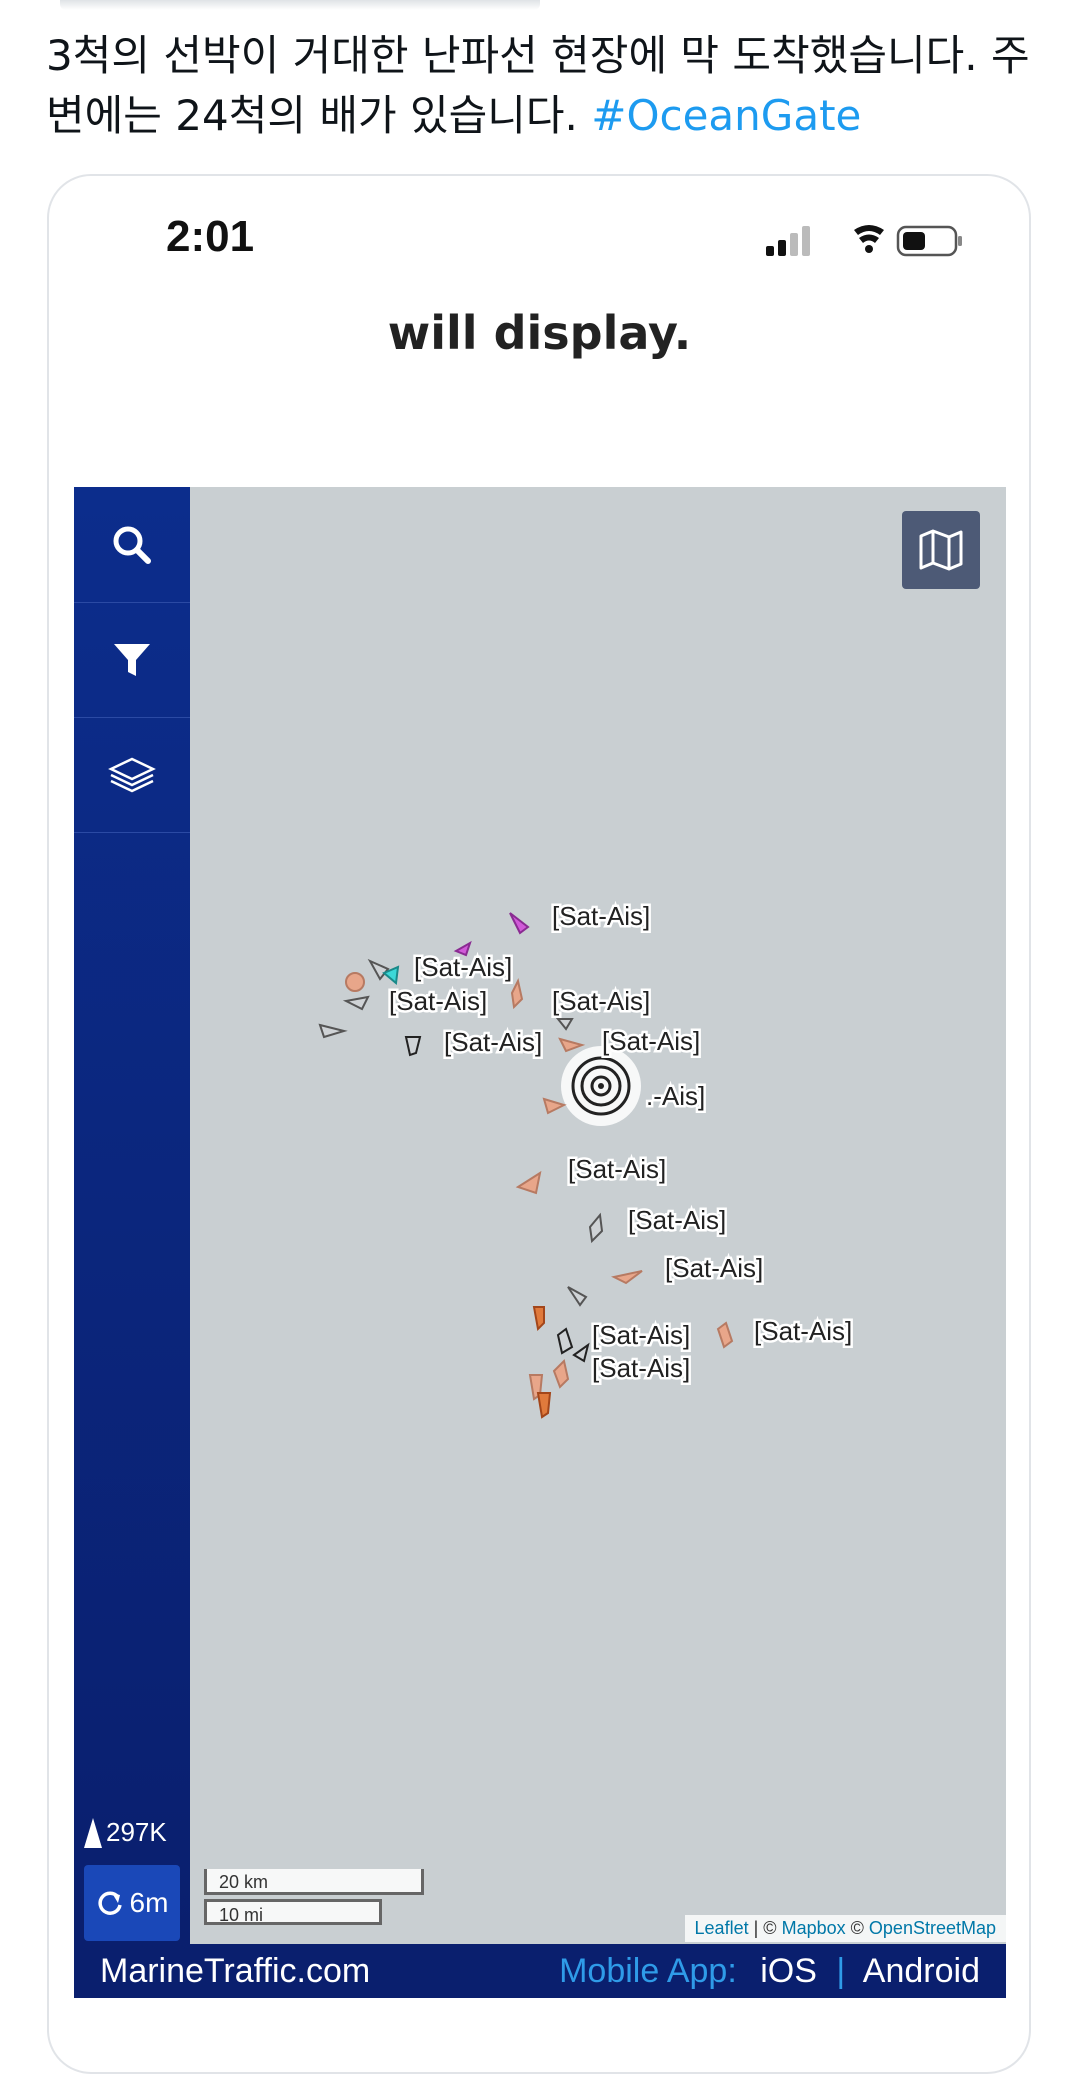 This screenshot has height=2074, width=1079. What do you see at coordinates (648, 1970) in the screenshot?
I see `mobile-app-label: Mobile App:` at bounding box center [648, 1970].